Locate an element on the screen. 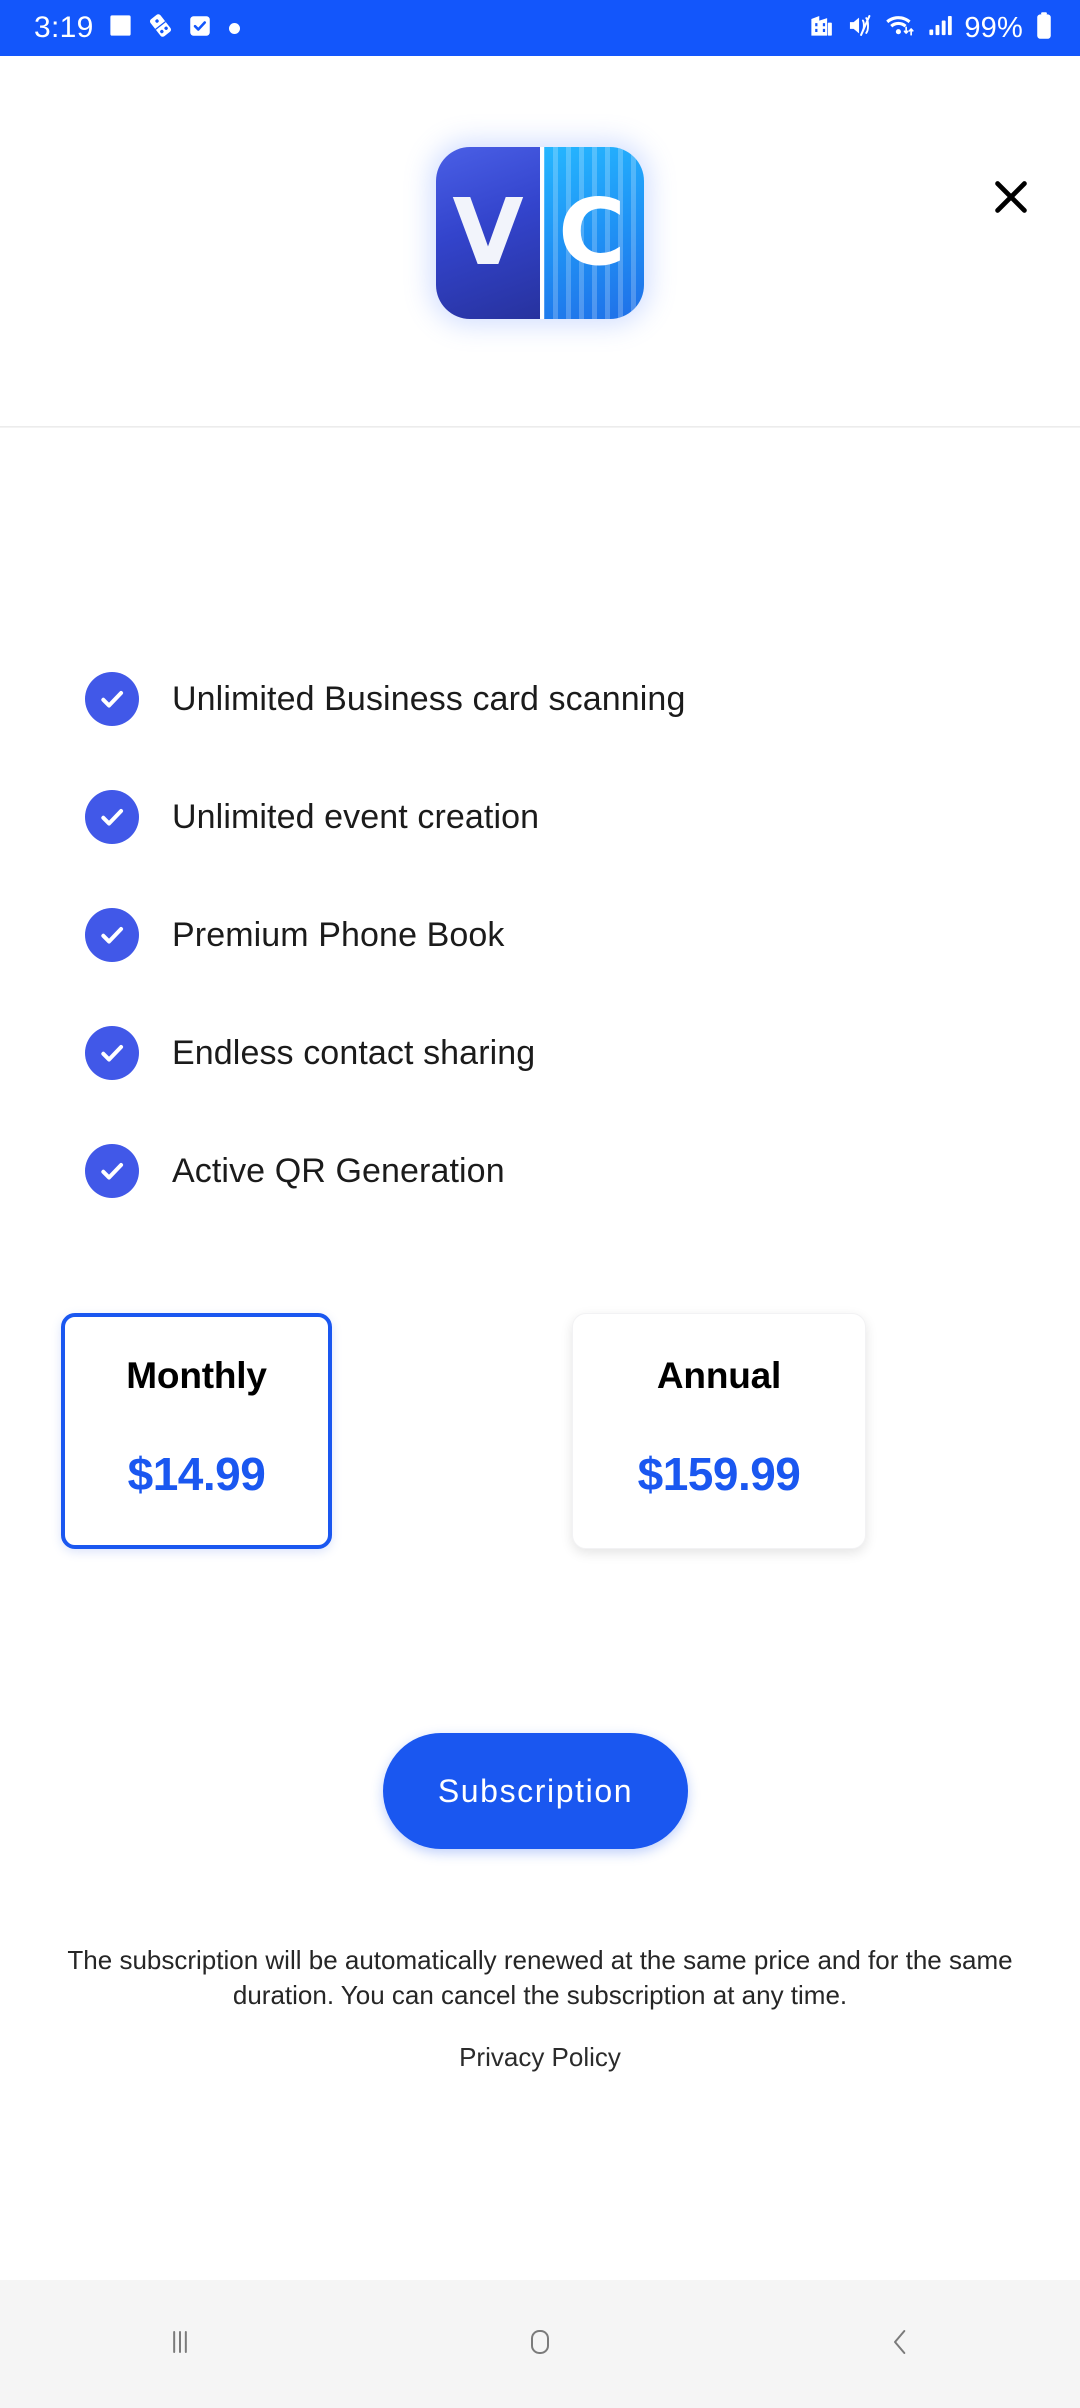 This screenshot has width=1080, height=2408. home-icon is located at coordinates (540, 2344).